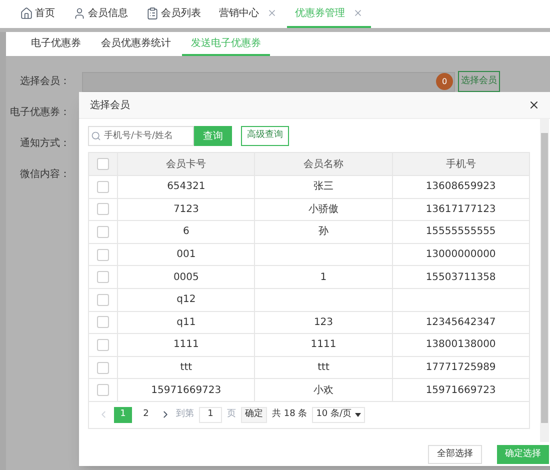  Describe the element at coordinates (141, 136) in the screenshot. I see `search-field: 手机号/卡号/姓名` at that location.